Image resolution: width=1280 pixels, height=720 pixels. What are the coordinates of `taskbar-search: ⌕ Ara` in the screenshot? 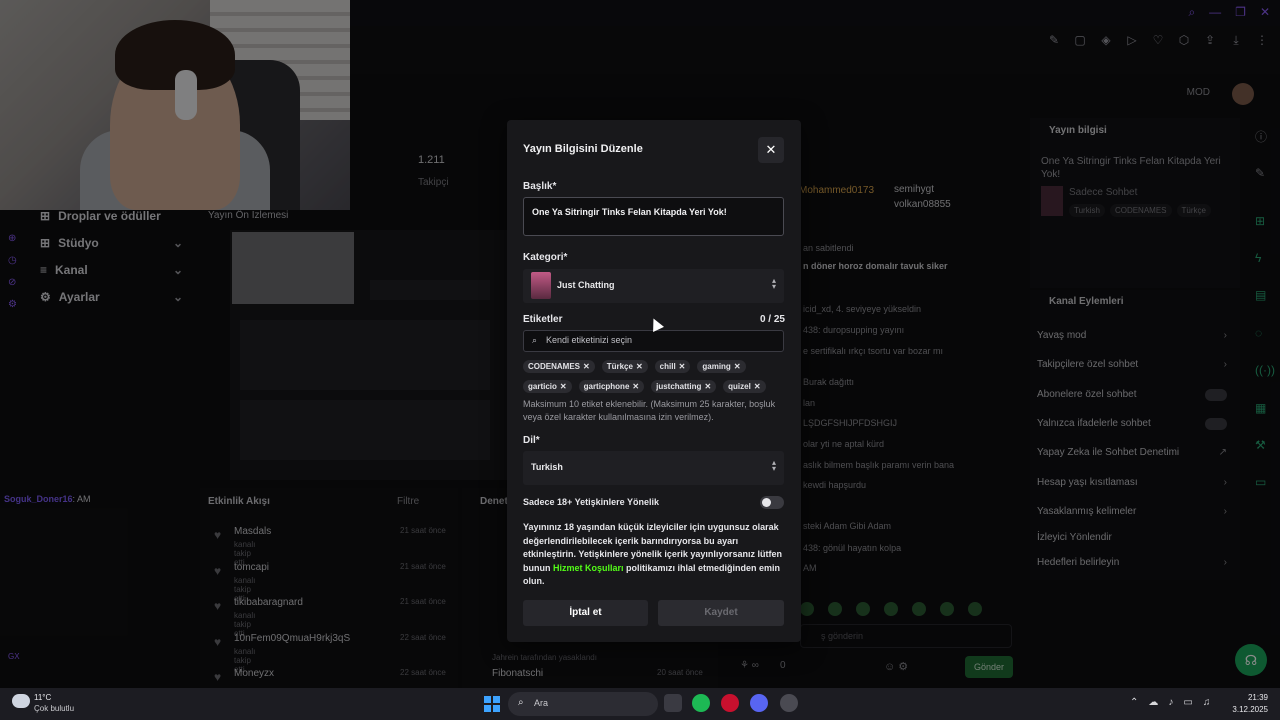 It's located at (583, 704).